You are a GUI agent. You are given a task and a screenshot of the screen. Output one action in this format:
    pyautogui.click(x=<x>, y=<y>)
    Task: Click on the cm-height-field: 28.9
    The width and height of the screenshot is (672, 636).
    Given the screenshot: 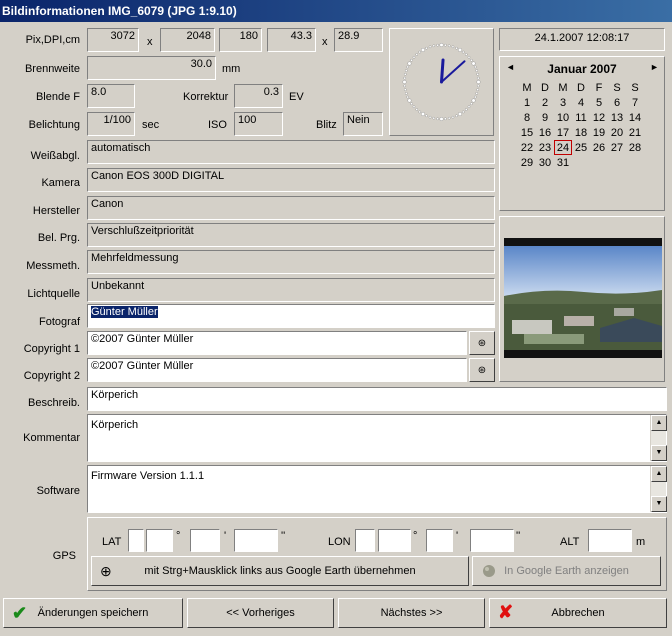 What is the action you would take?
    pyautogui.click(x=358, y=40)
    